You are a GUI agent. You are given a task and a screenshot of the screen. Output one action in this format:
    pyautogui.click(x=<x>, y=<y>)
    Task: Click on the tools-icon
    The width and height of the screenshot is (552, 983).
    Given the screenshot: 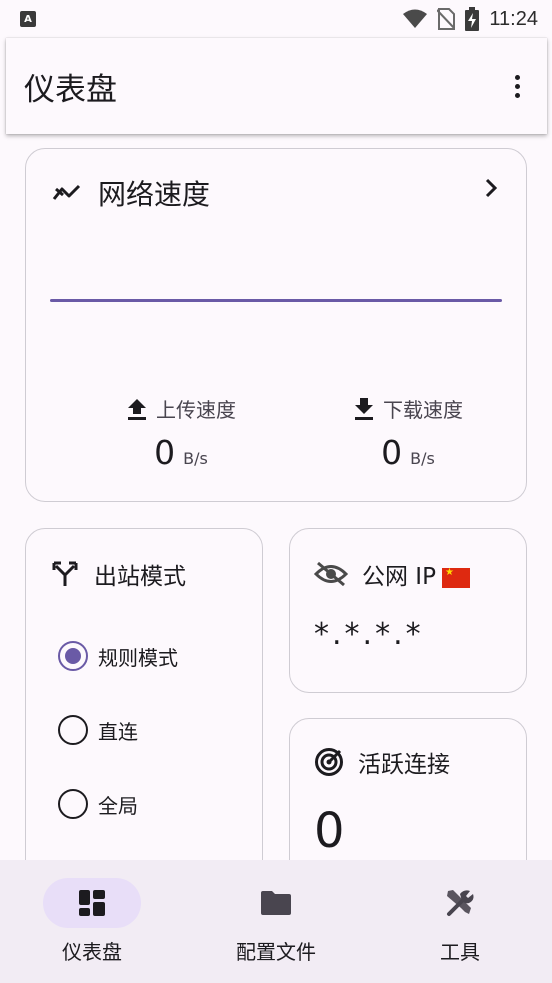 What is the action you would take?
    pyautogui.click(x=460, y=903)
    